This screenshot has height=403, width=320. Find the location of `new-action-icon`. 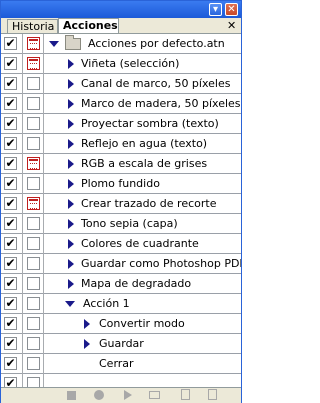

new-action-icon is located at coordinates (185, 394).